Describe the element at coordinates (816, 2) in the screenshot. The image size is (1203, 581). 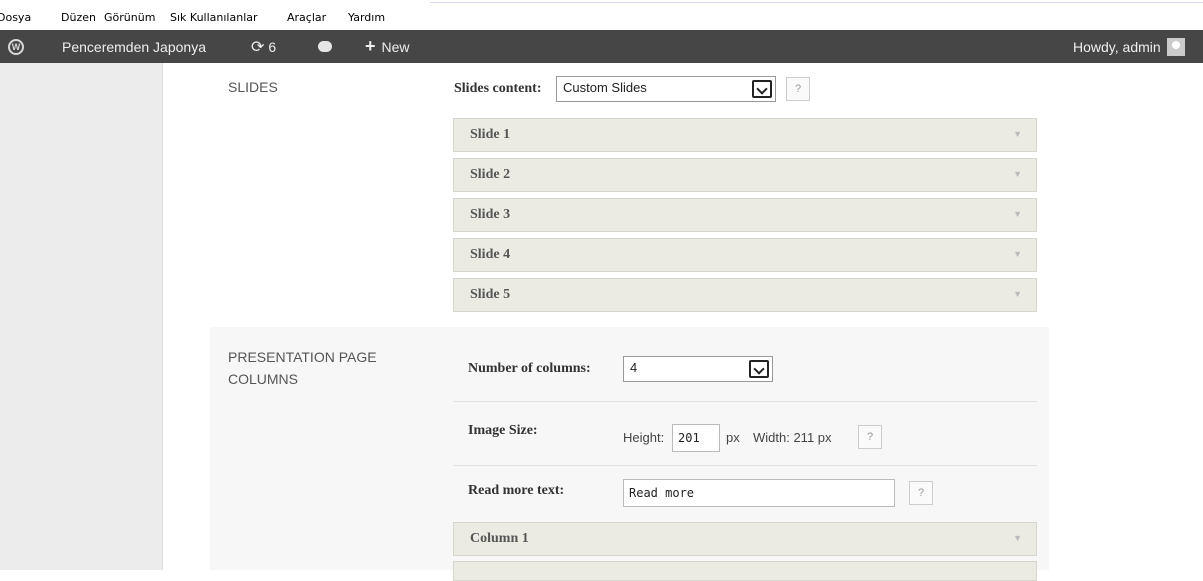
I see `window-border-line` at that location.